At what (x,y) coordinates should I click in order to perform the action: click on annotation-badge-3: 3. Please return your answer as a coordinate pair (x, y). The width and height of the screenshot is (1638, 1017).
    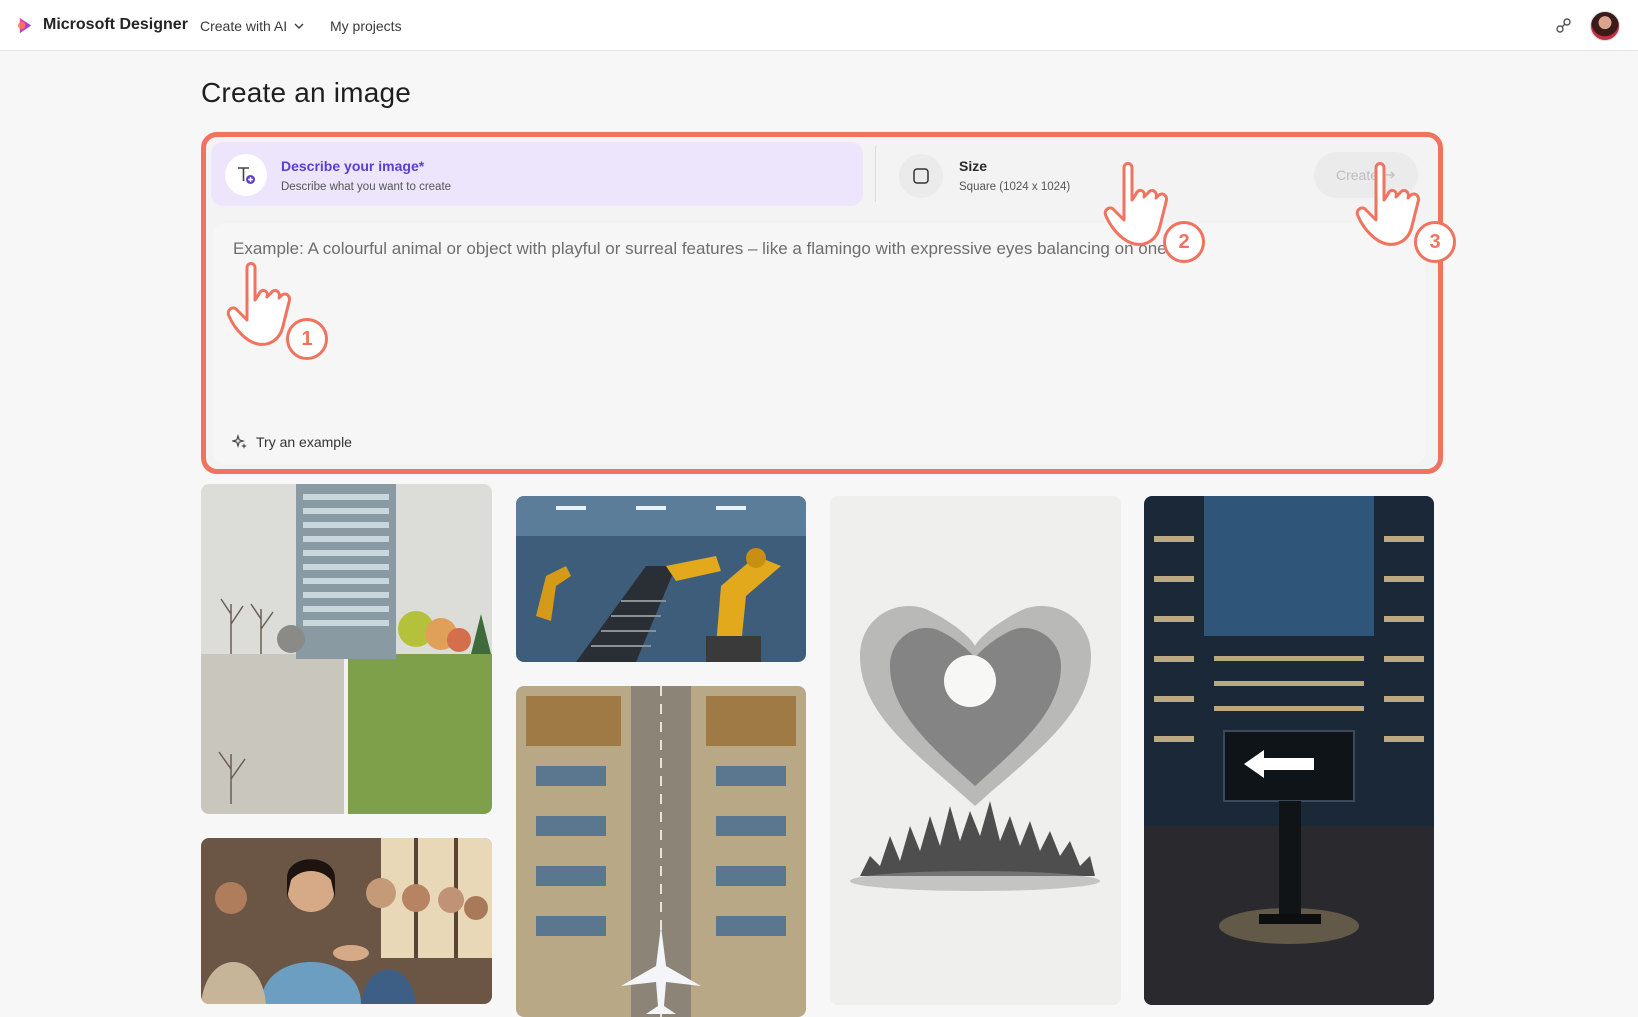
    Looking at the image, I should click on (1435, 242).